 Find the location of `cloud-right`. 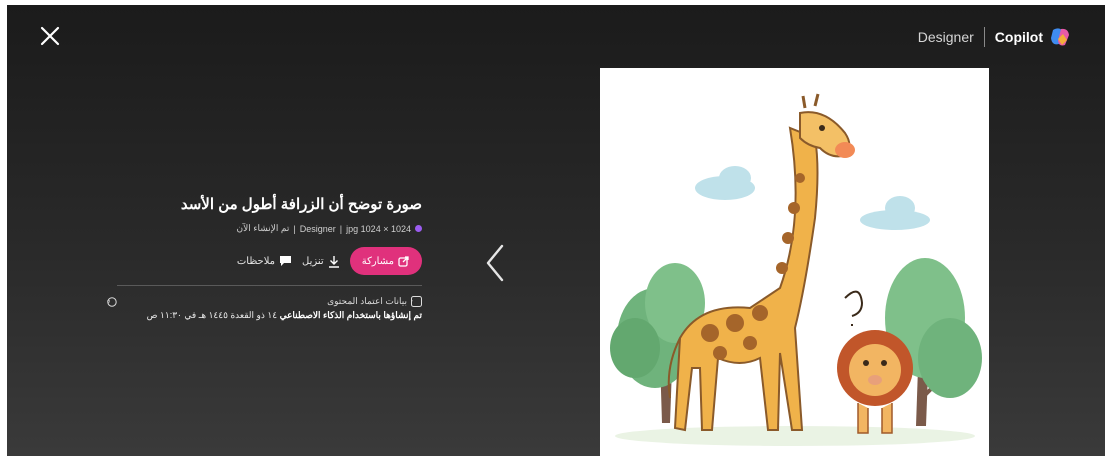

cloud-right is located at coordinates (895, 213).